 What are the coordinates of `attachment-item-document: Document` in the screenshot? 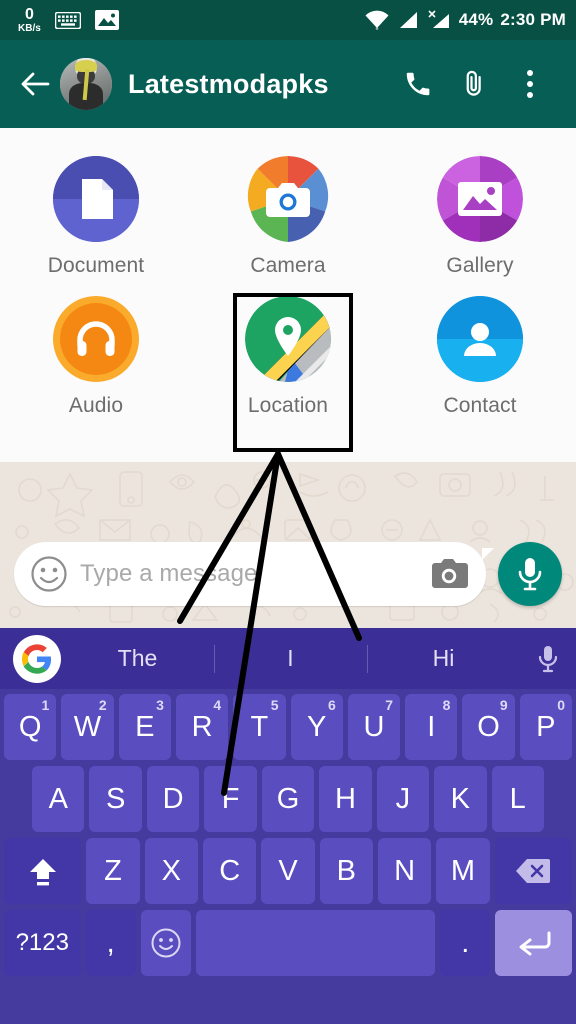 It's located at (96, 216).